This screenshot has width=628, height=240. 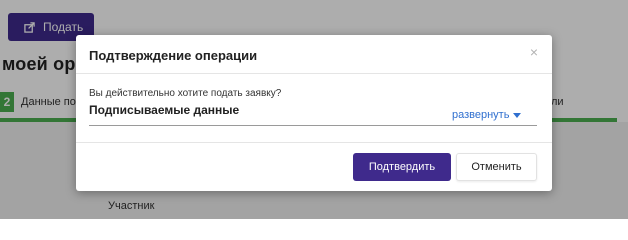 I want to click on triangle-down-icon, so click(x=517, y=115).